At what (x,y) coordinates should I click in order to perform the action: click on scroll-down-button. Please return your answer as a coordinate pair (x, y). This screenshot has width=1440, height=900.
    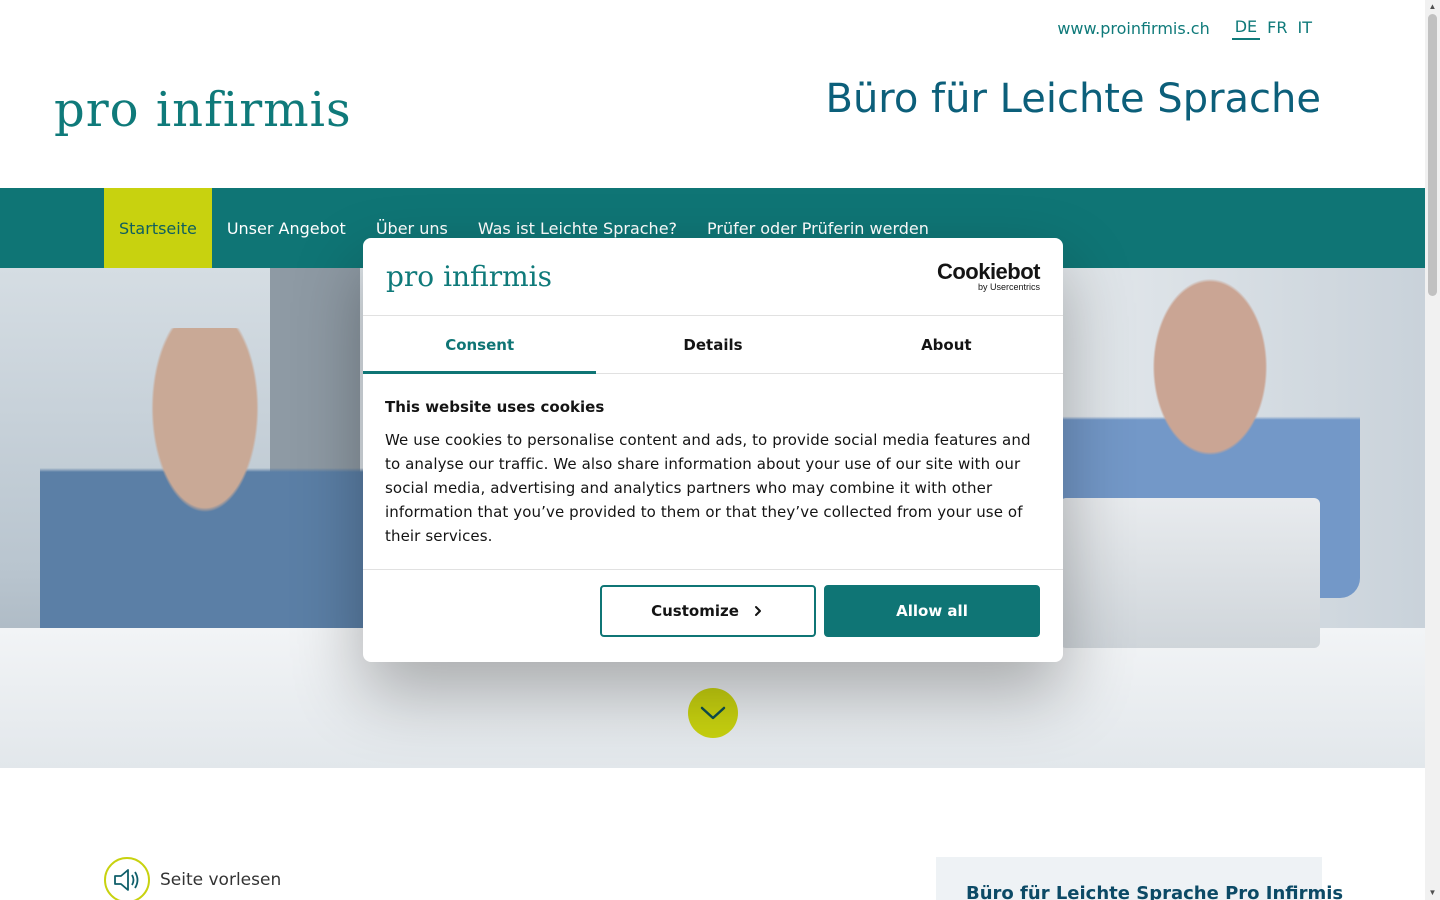
    Looking at the image, I should click on (713, 713).